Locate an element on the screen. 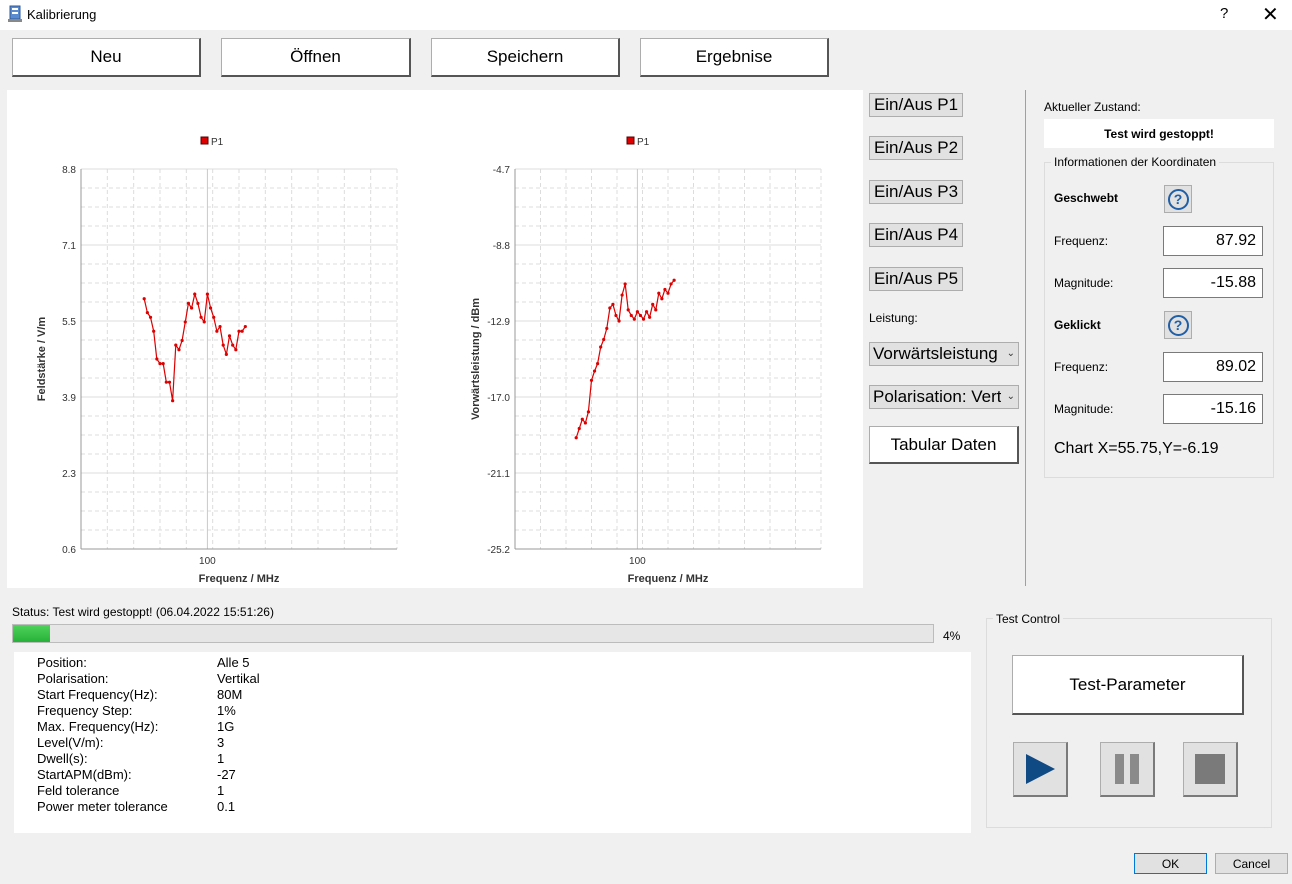 The height and width of the screenshot is (884, 1292). progress-label: 4% is located at coordinates (952, 636).